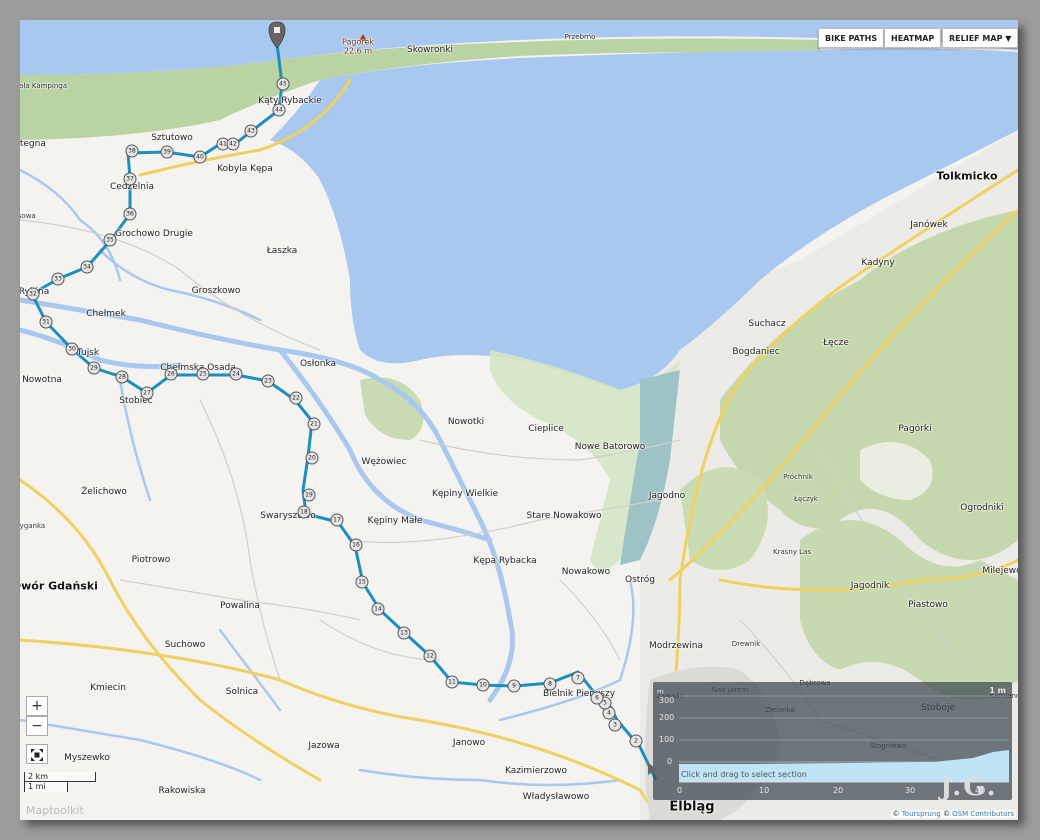 The image size is (1040, 840). What do you see at coordinates (318, 364) in the screenshot?
I see `place-label: Osłonka` at bounding box center [318, 364].